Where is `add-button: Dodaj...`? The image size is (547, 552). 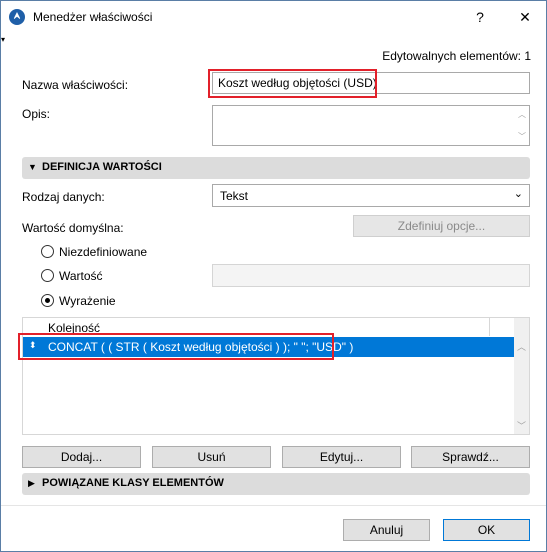 add-button: Dodaj... is located at coordinates (81, 457).